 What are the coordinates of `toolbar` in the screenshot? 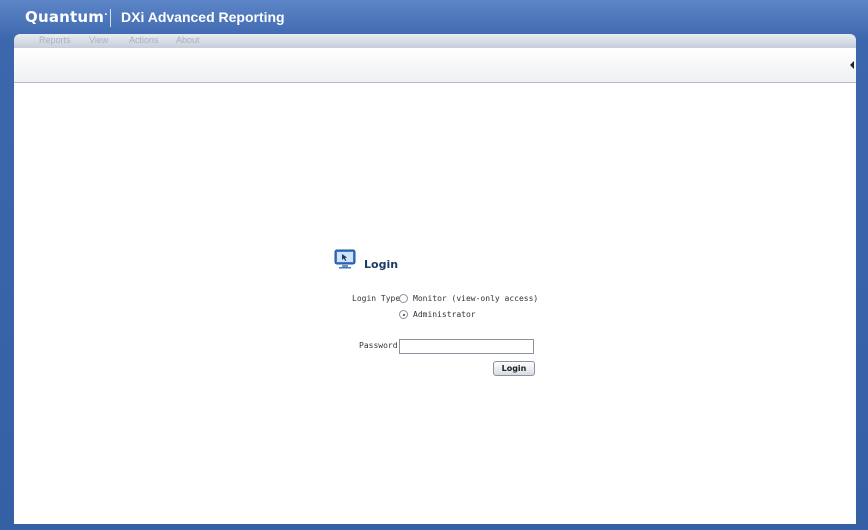 It's located at (435, 65).